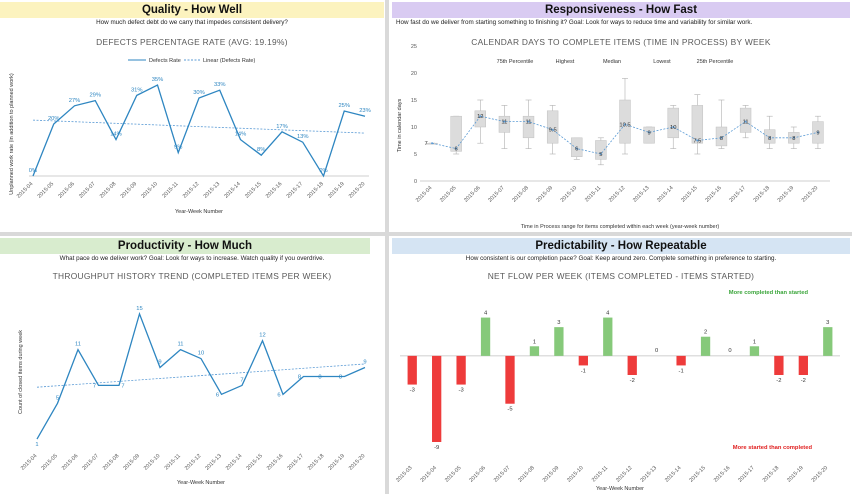 The height and width of the screenshot is (494, 852). What do you see at coordinates (477, 474) in the screenshot?
I see `net-flow-x-tick: 2015-06` at bounding box center [477, 474].